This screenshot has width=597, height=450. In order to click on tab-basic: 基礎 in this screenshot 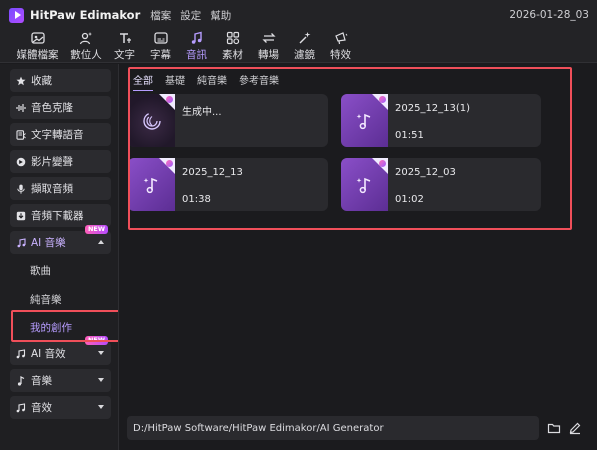, I will do `click(175, 81)`.